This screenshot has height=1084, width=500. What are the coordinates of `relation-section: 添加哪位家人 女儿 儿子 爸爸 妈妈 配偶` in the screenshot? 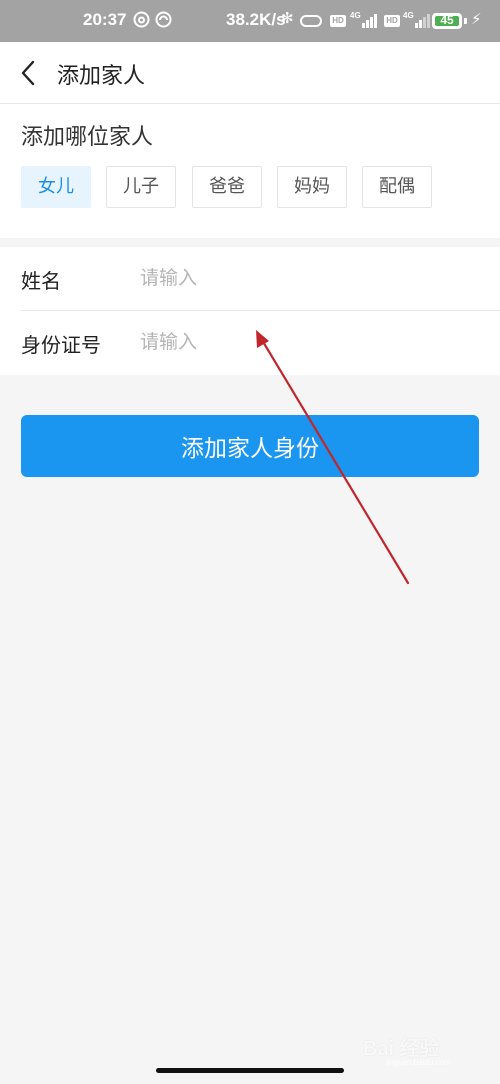 It's located at (250, 171).